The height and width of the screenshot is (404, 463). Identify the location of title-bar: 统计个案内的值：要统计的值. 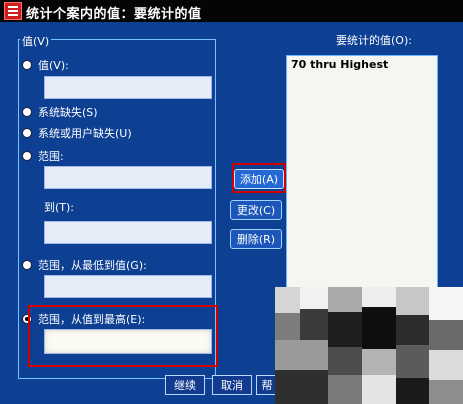
(231, 11).